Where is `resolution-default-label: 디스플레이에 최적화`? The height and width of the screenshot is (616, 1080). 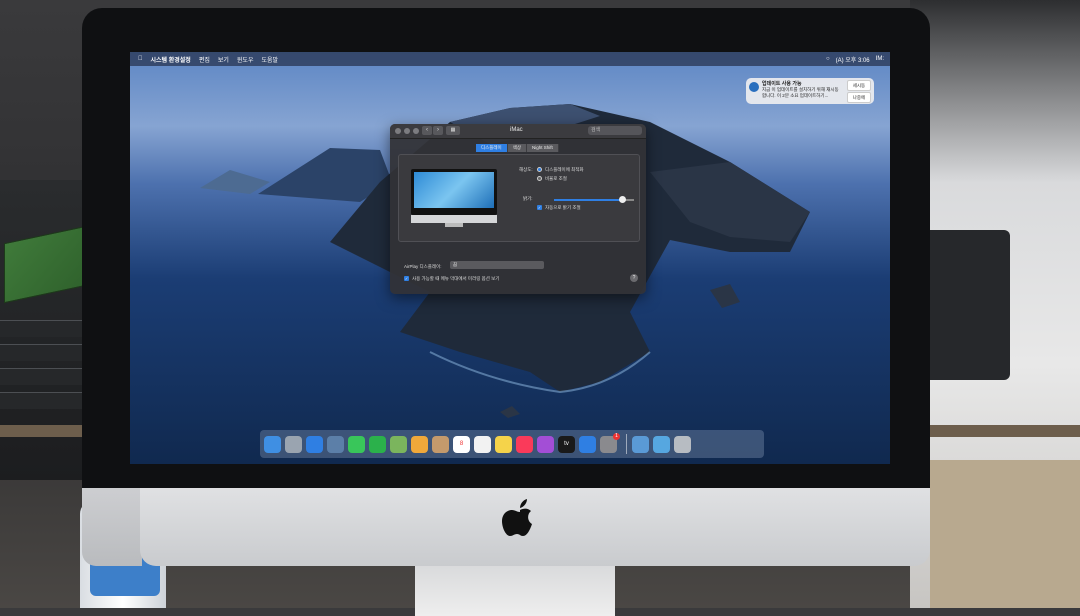 resolution-default-label: 디스플레이에 최적화 is located at coordinates (564, 169).